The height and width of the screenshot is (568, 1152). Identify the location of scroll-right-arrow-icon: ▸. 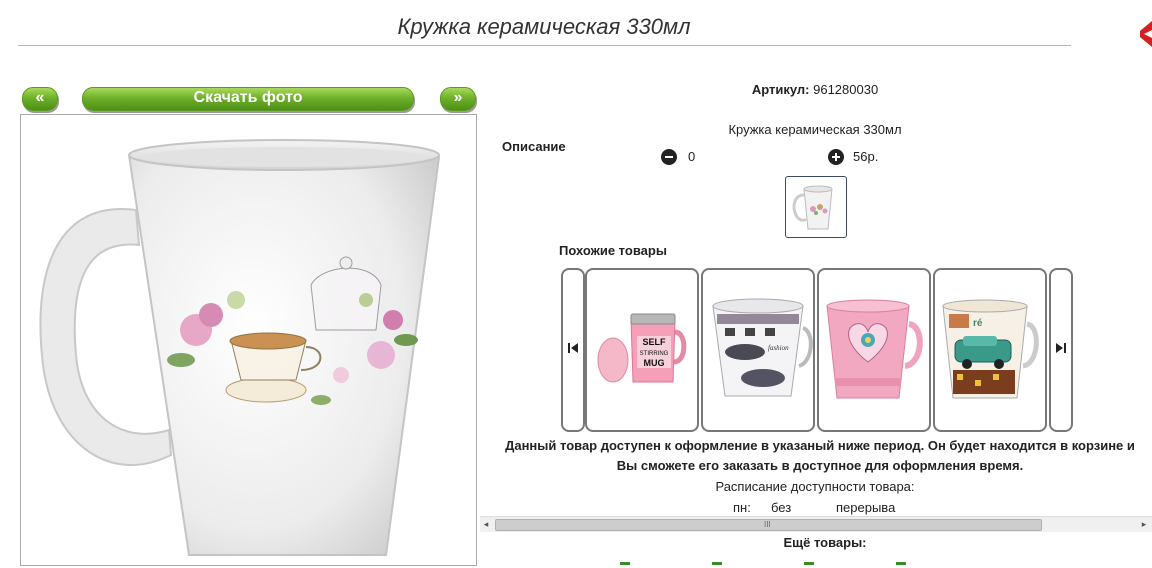
(1144, 524).